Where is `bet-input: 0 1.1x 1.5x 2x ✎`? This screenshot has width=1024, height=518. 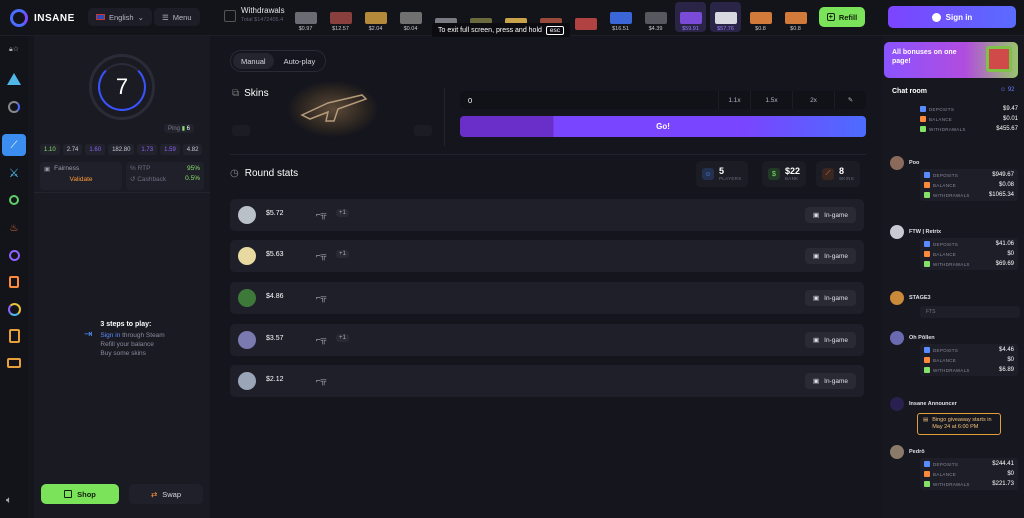 bet-input: 0 1.1x 1.5x 2x ✎ is located at coordinates (663, 100).